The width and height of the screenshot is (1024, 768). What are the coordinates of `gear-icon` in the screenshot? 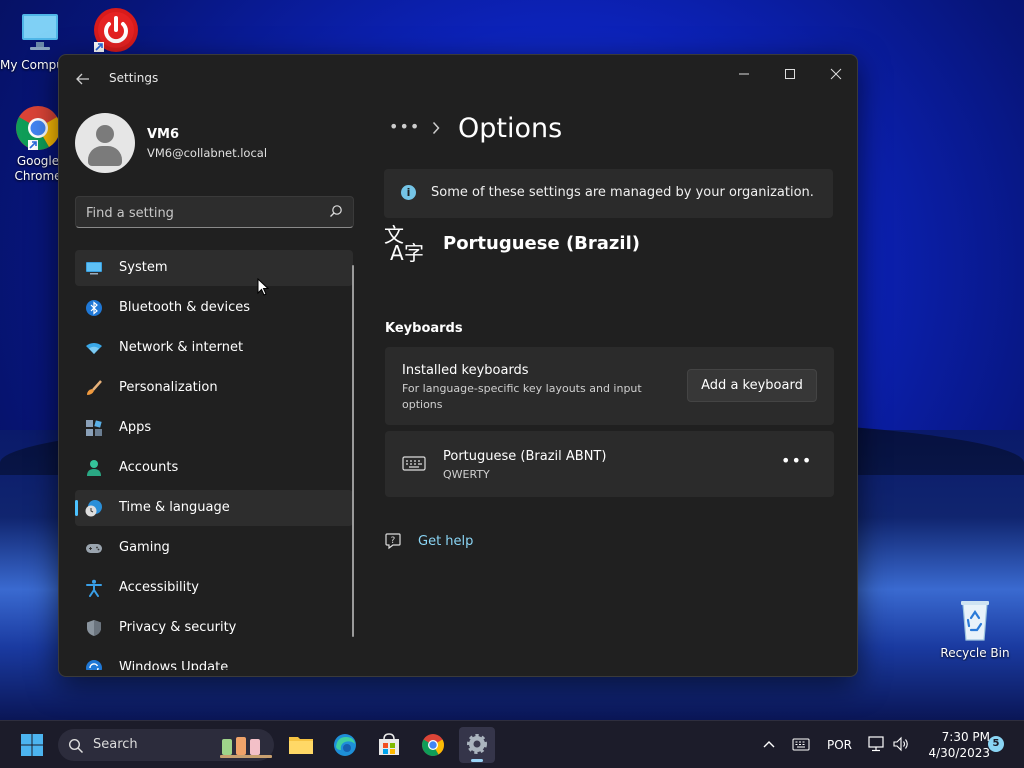 It's located at (477, 744).